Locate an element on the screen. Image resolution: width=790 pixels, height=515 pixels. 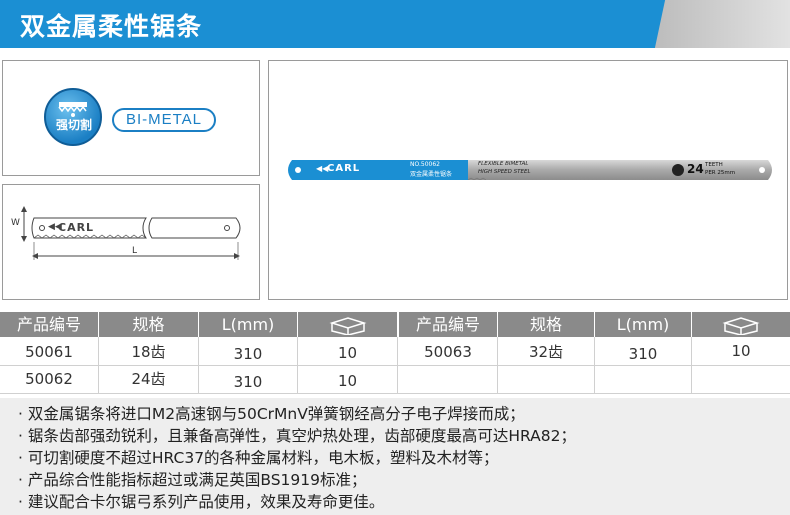
table-cell: 18齿 is located at coordinates (148, 352).